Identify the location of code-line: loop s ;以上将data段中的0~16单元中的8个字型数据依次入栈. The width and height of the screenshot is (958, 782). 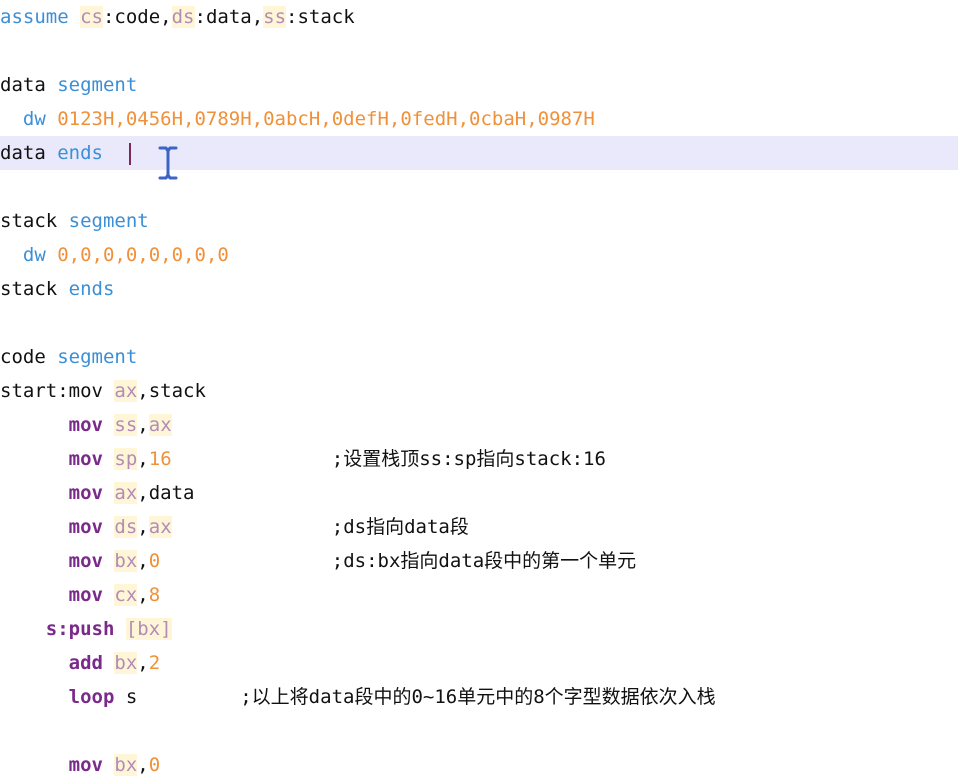
(479, 697).